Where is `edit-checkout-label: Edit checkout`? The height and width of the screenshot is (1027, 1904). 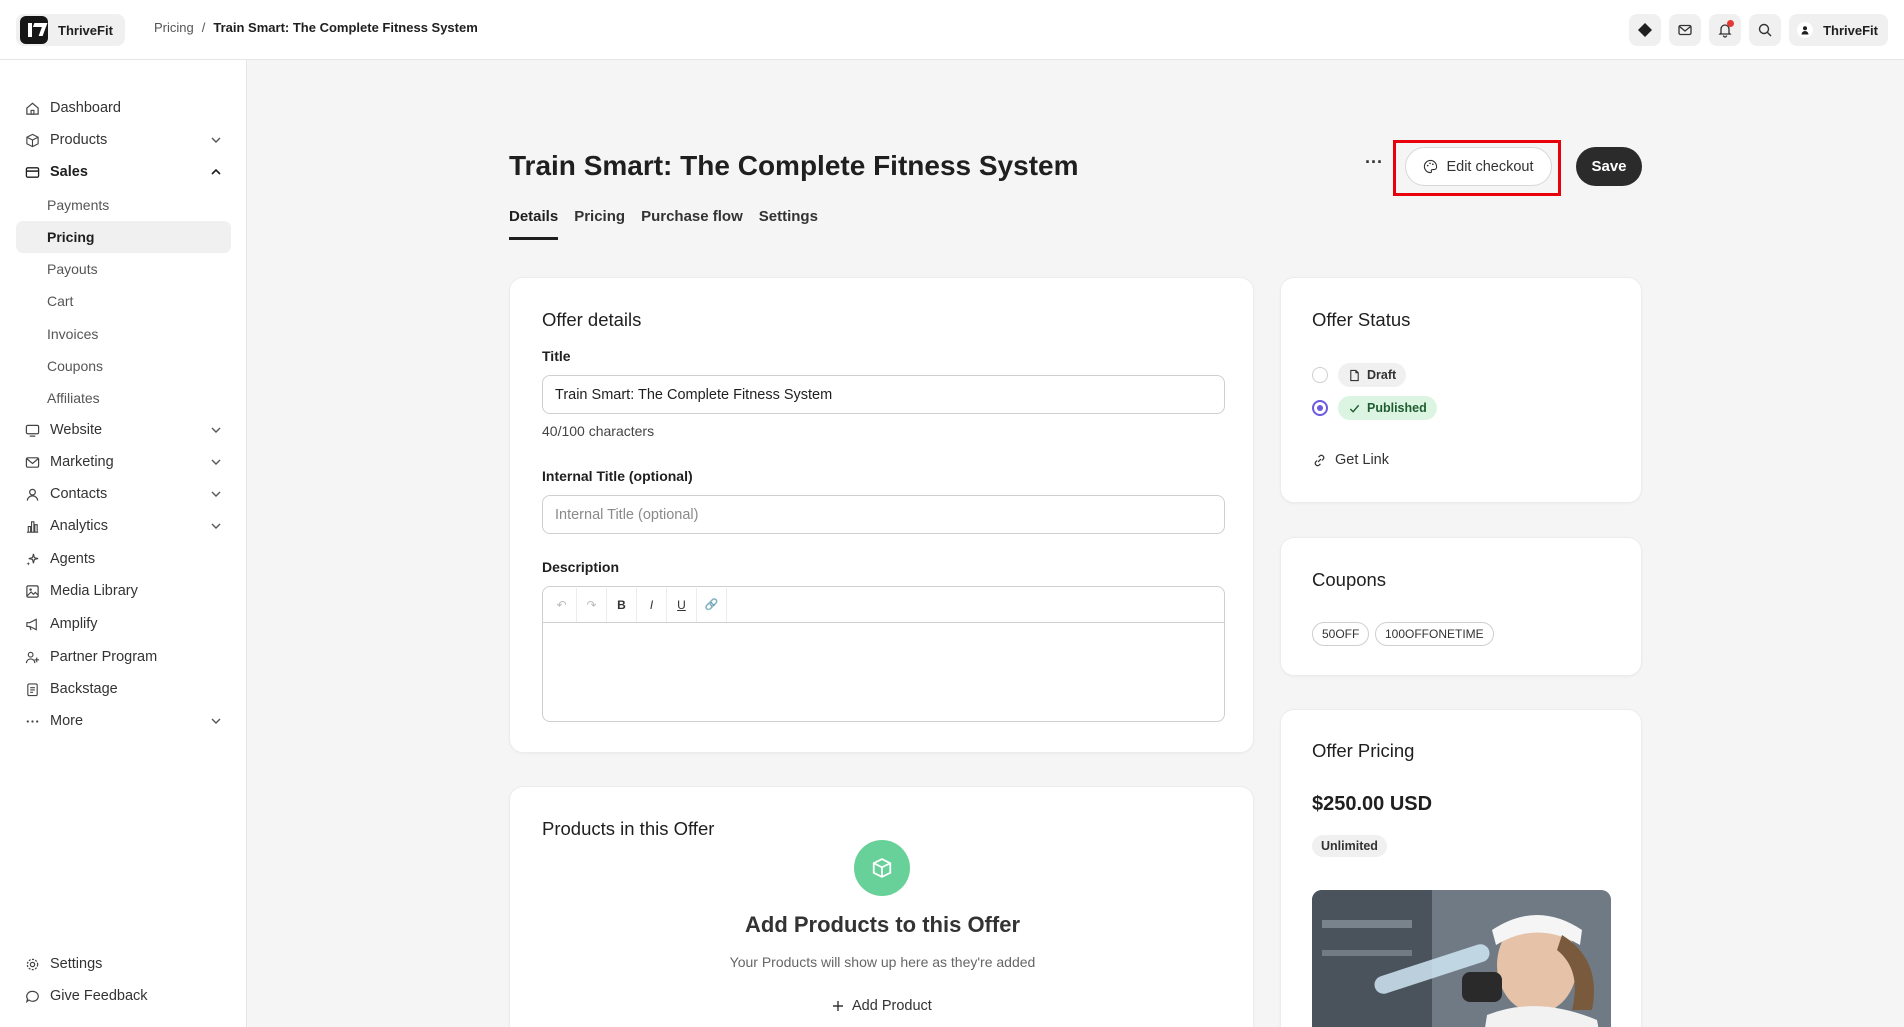
edit-checkout-label: Edit checkout is located at coordinates (1490, 166).